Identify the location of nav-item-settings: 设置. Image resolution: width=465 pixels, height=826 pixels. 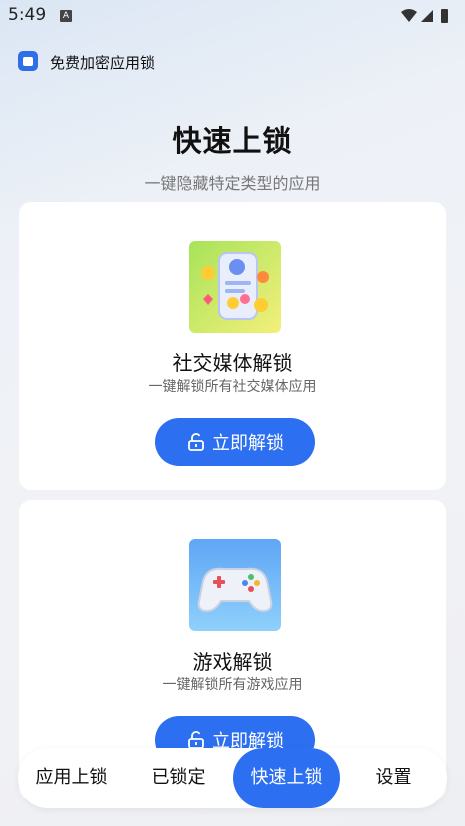
(393, 778).